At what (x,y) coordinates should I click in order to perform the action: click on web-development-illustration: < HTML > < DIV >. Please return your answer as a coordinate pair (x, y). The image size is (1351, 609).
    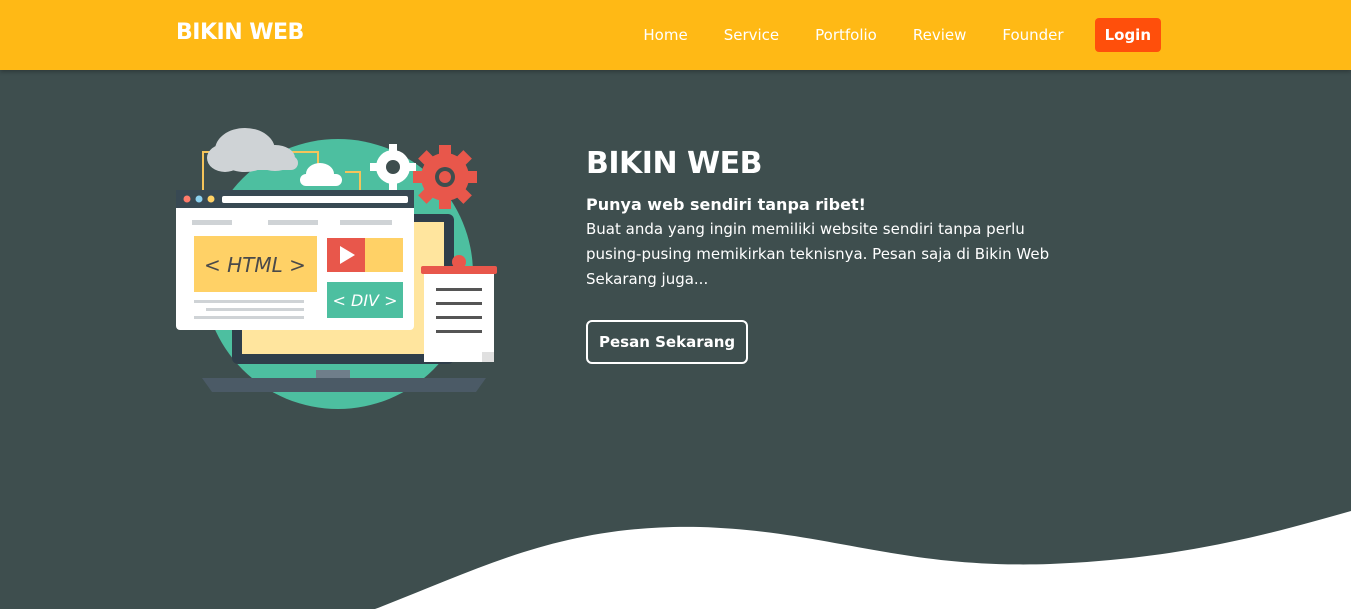
    Looking at the image, I should click on (336, 268).